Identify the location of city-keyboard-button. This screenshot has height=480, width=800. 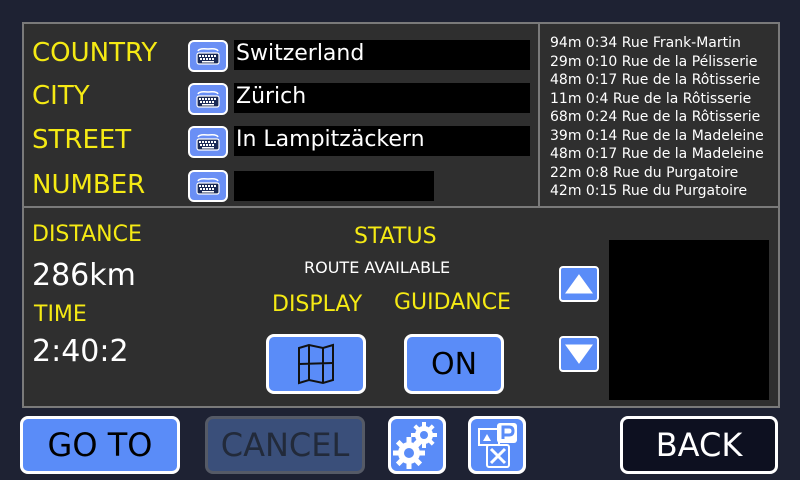
(208, 99).